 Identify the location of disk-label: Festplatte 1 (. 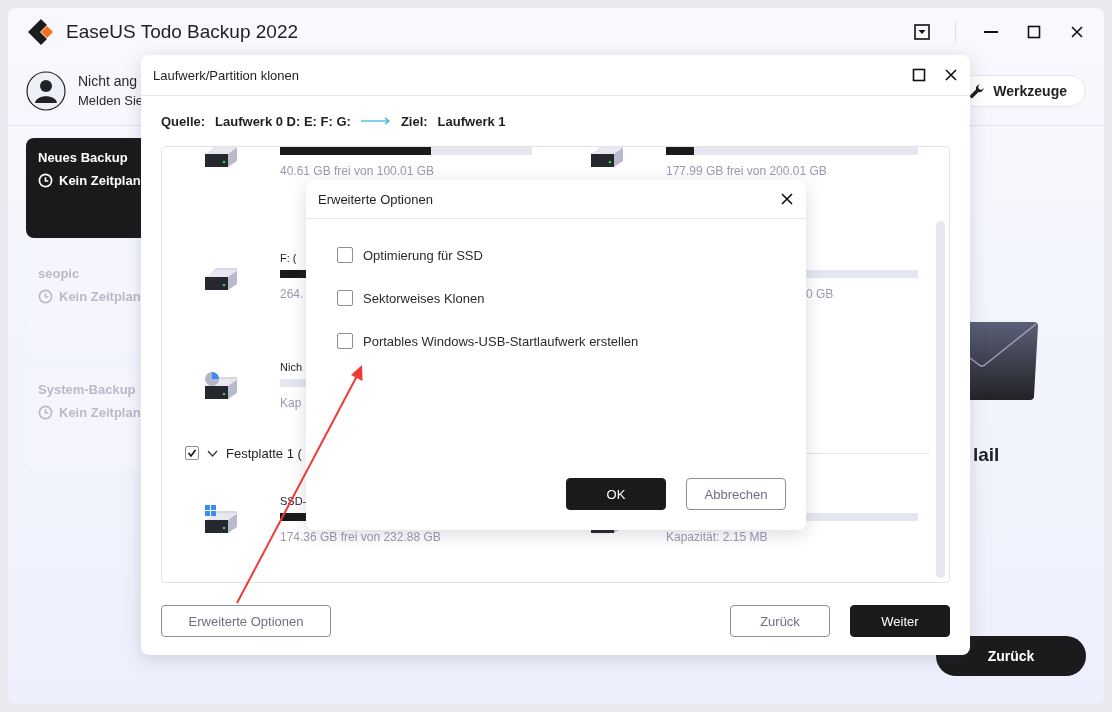
(264, 453).